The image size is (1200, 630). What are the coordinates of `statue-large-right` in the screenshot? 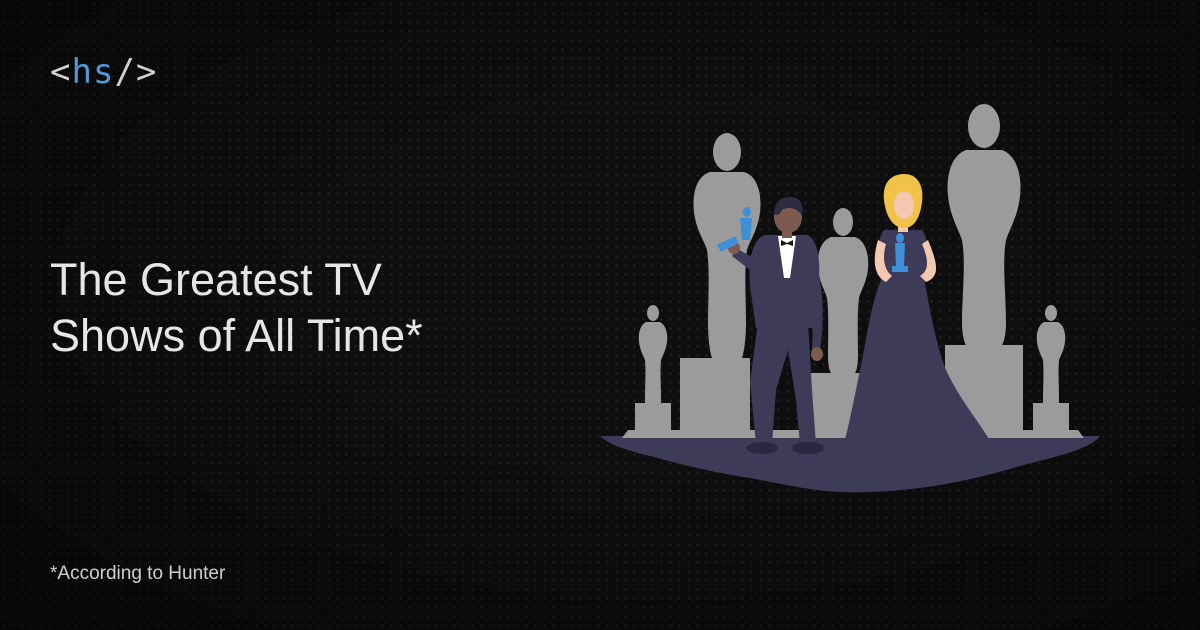 It's located at (984, 224).